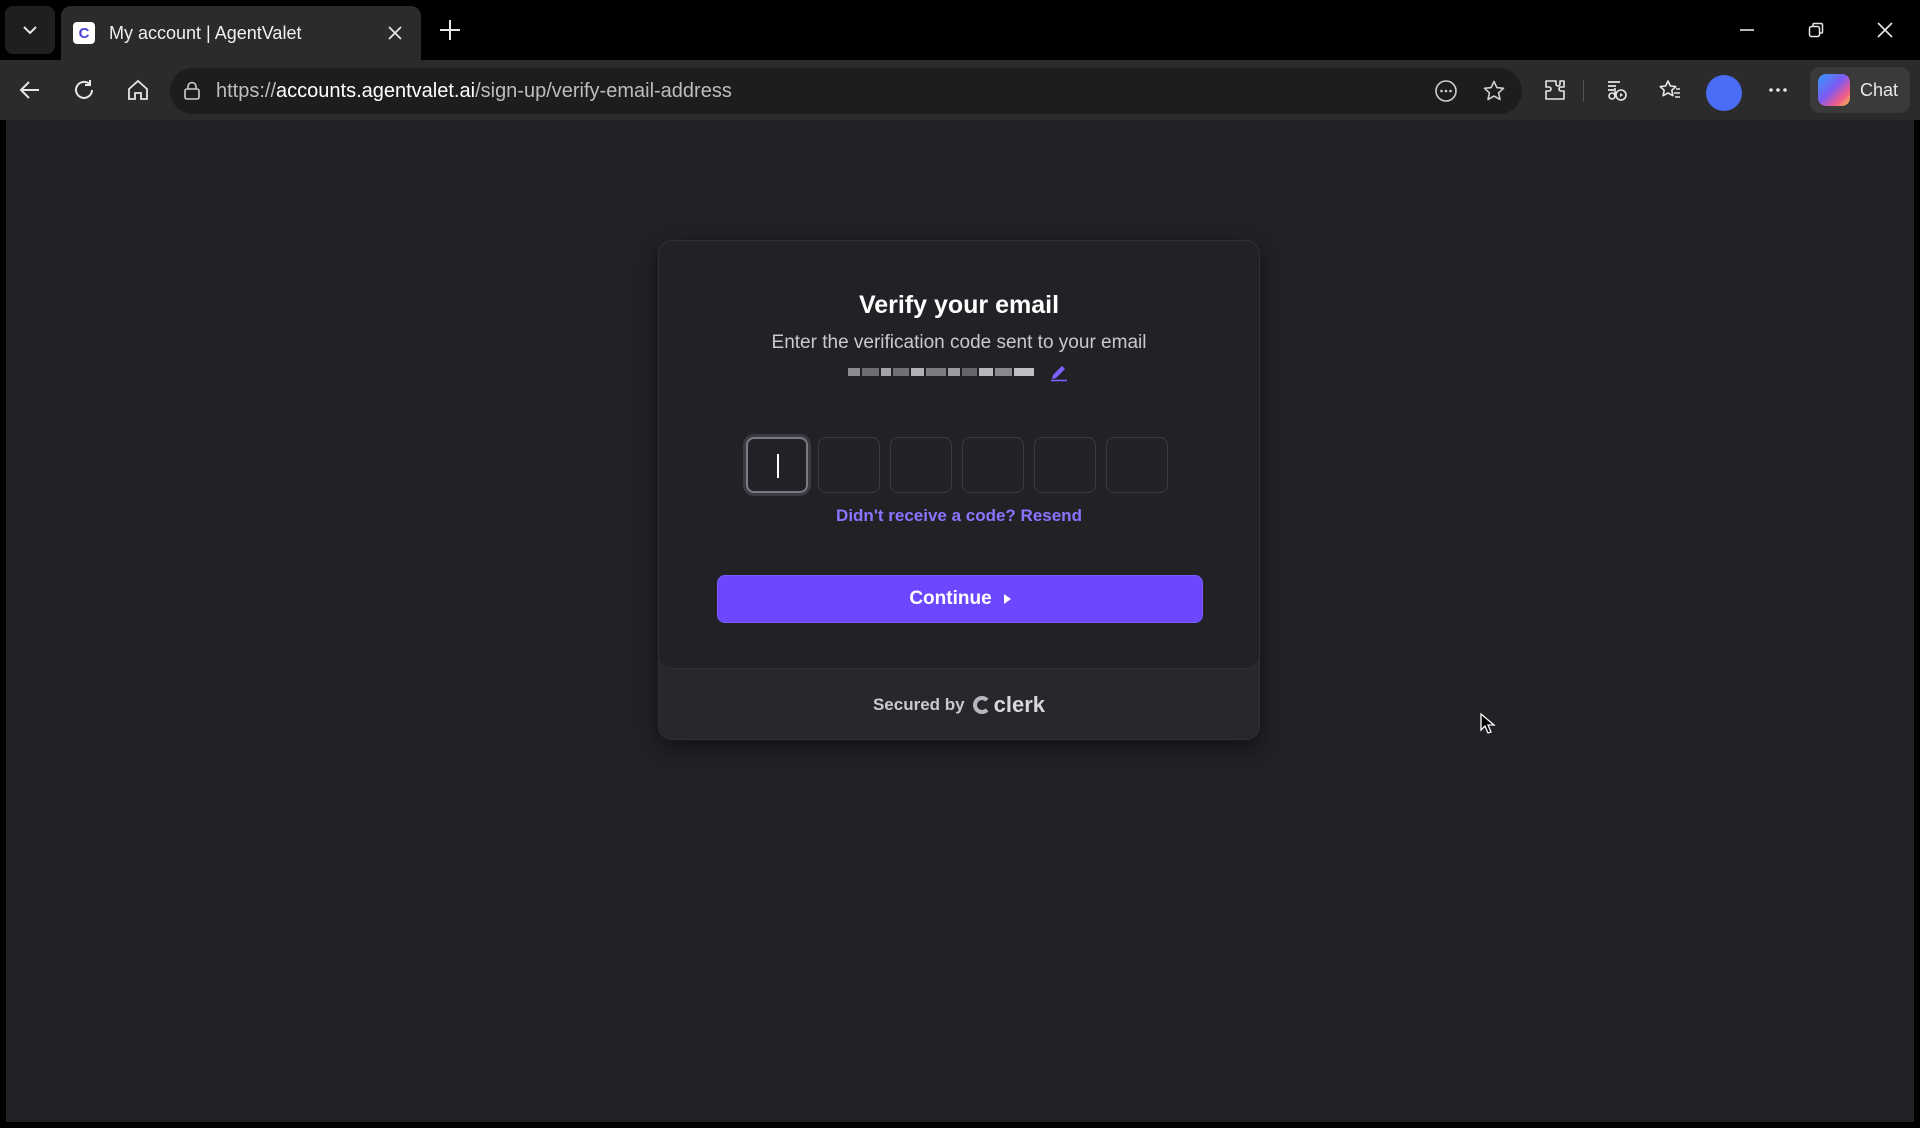 Image resolution: width=1920 pixels, height=1128 pixels. I want to click on redacted-email, so click(942, 372).